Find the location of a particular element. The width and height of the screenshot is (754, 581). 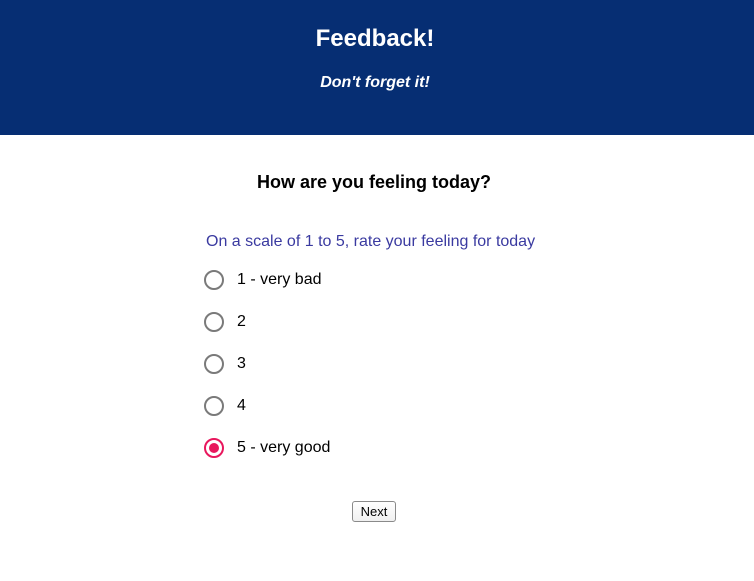

rating-option-label: 5 - very good is located at coordinates (284, 447).